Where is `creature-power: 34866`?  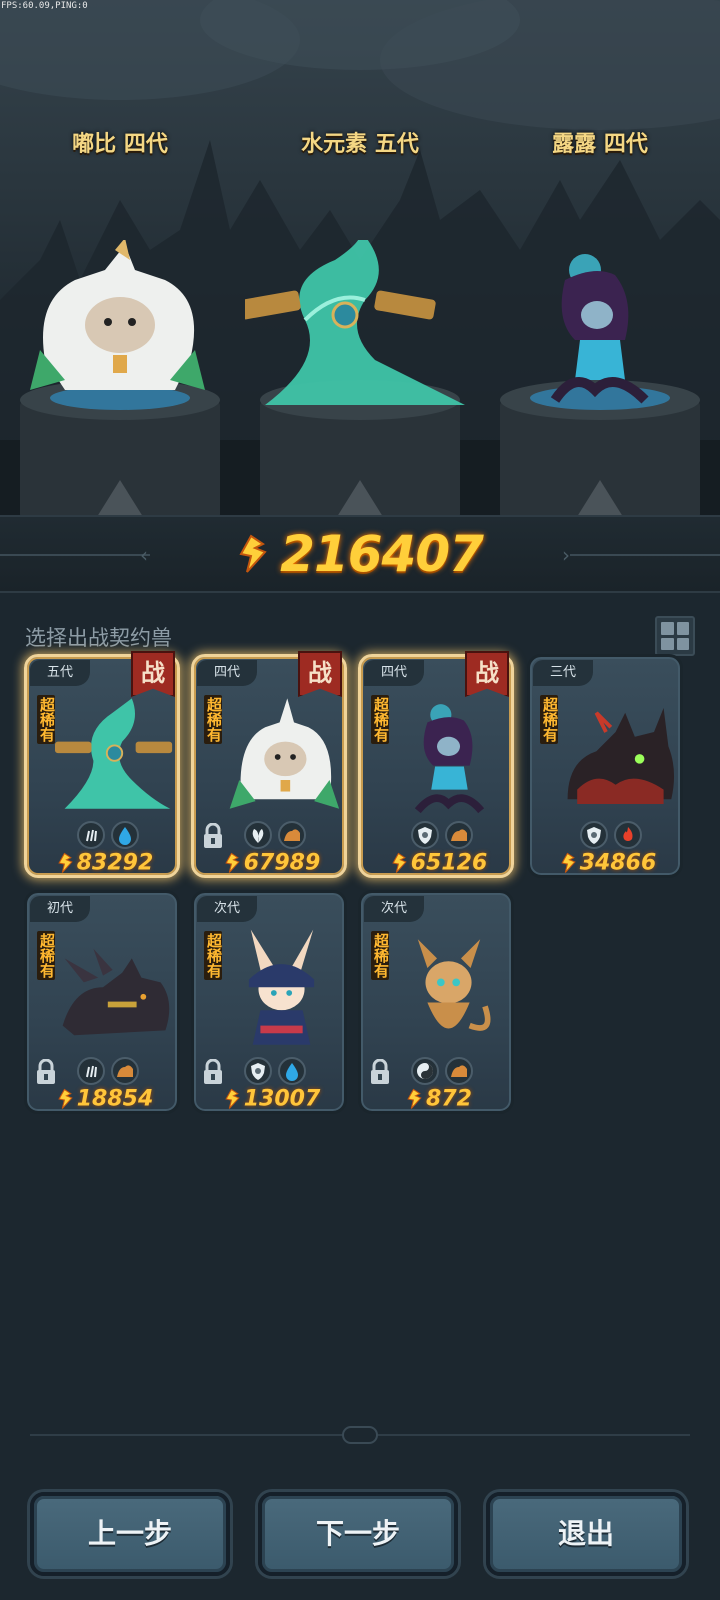 creature-power: 34866 is located at coordinates (608, 863).